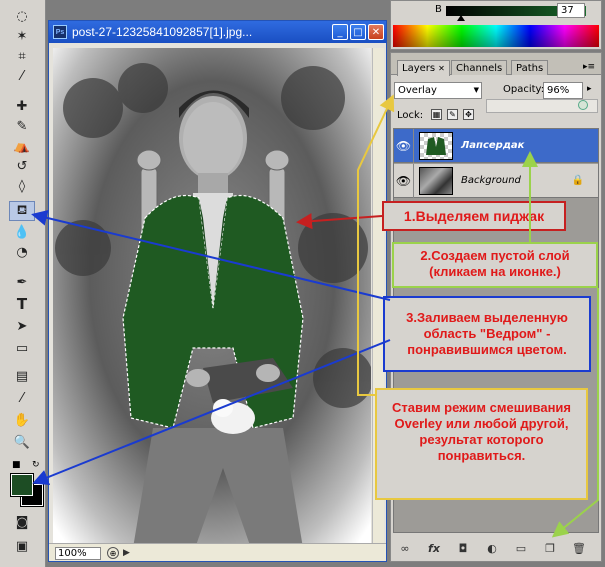  I want to click on layer-mask-icon: ◘, so click(463, 548).